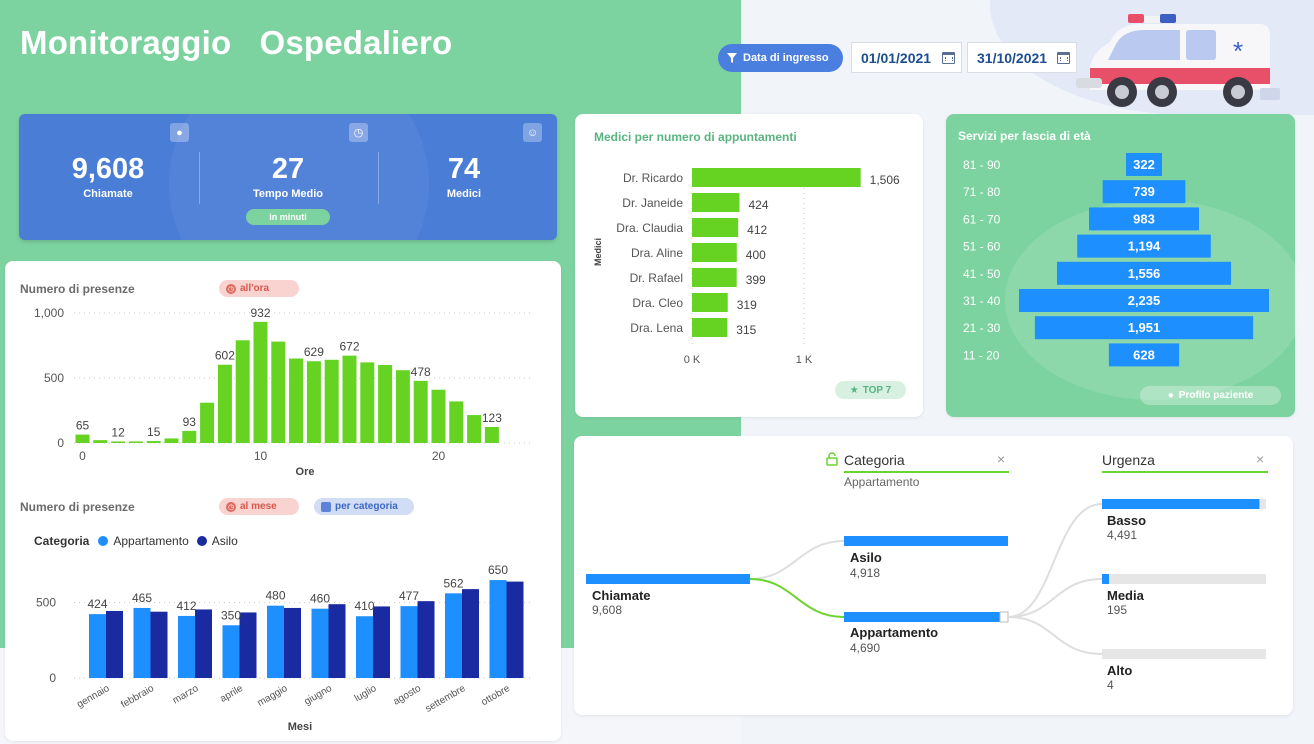 The width and height of the screenshot is (1314, 744). I want to click on category-filter-pill: per categoria, so click(364, 506).